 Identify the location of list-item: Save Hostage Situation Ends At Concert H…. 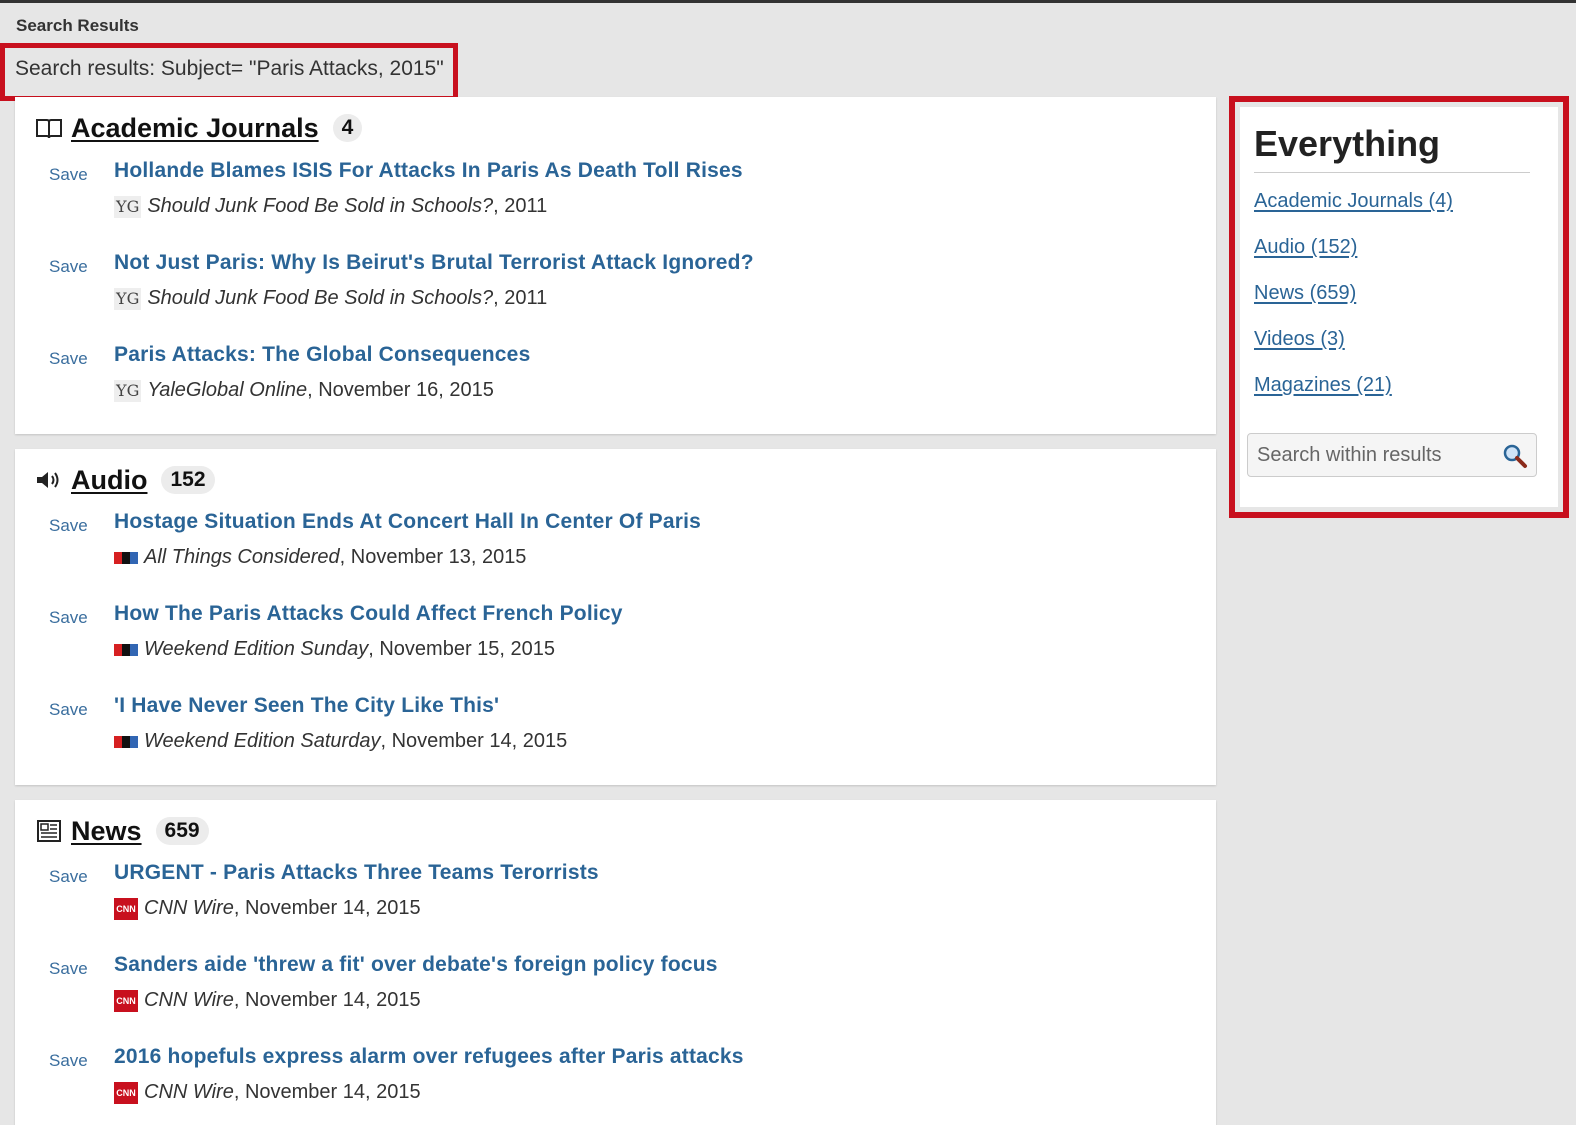
(605, 556).